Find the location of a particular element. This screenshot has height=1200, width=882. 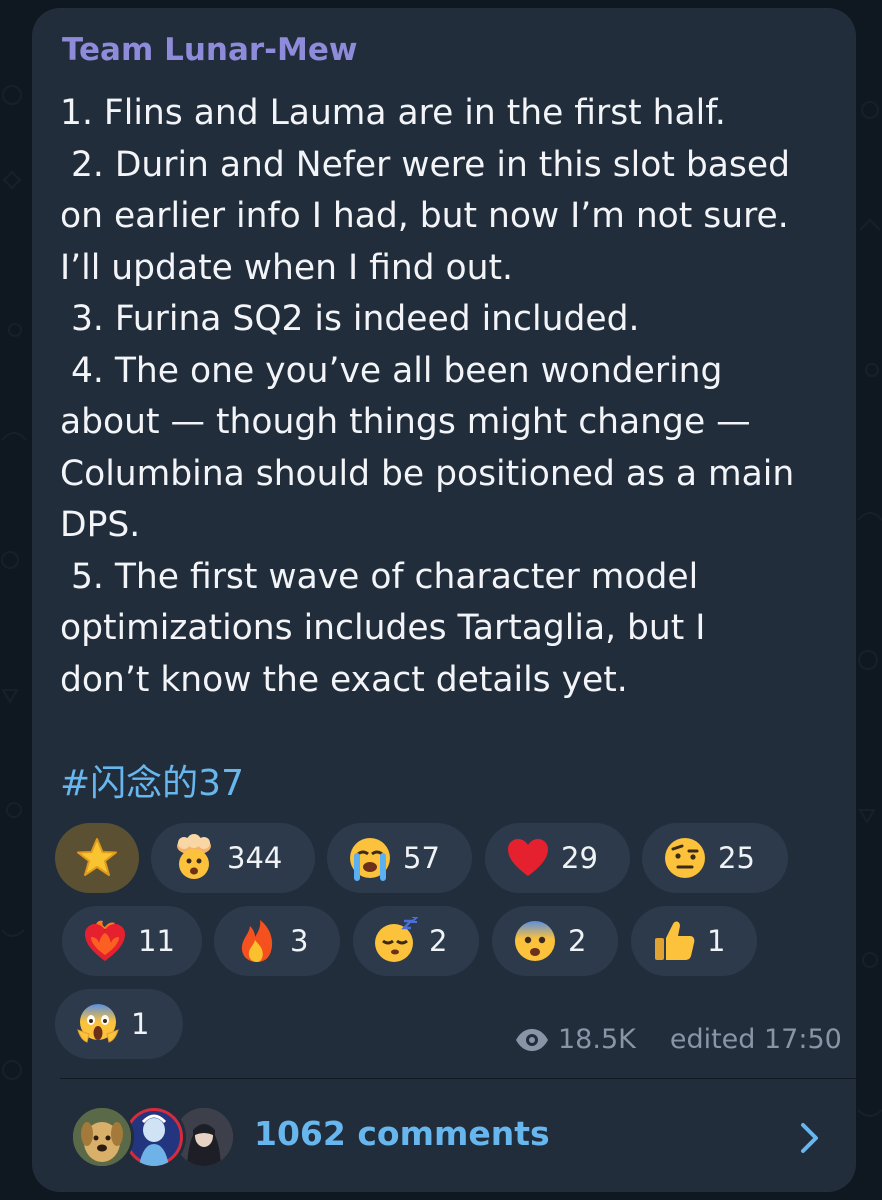

message-line: 5. The first wave of character model is located at coordinates (379, 576).